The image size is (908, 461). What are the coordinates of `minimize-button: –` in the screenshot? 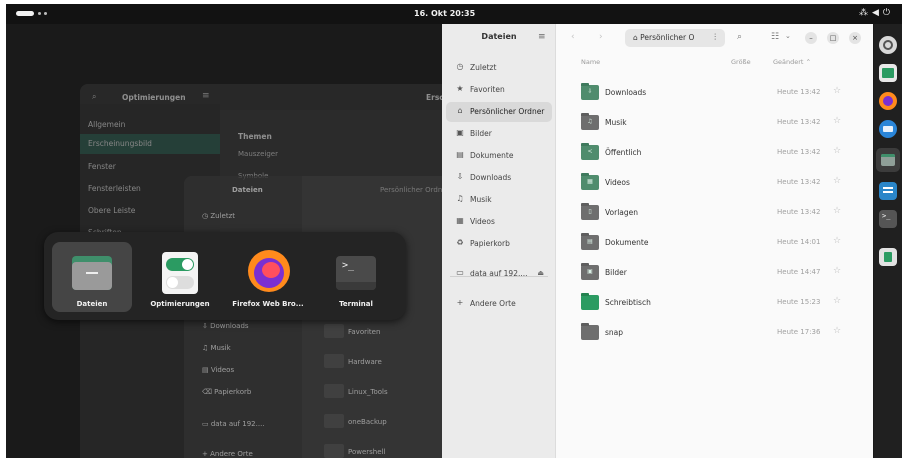 It's located at (811, 38).